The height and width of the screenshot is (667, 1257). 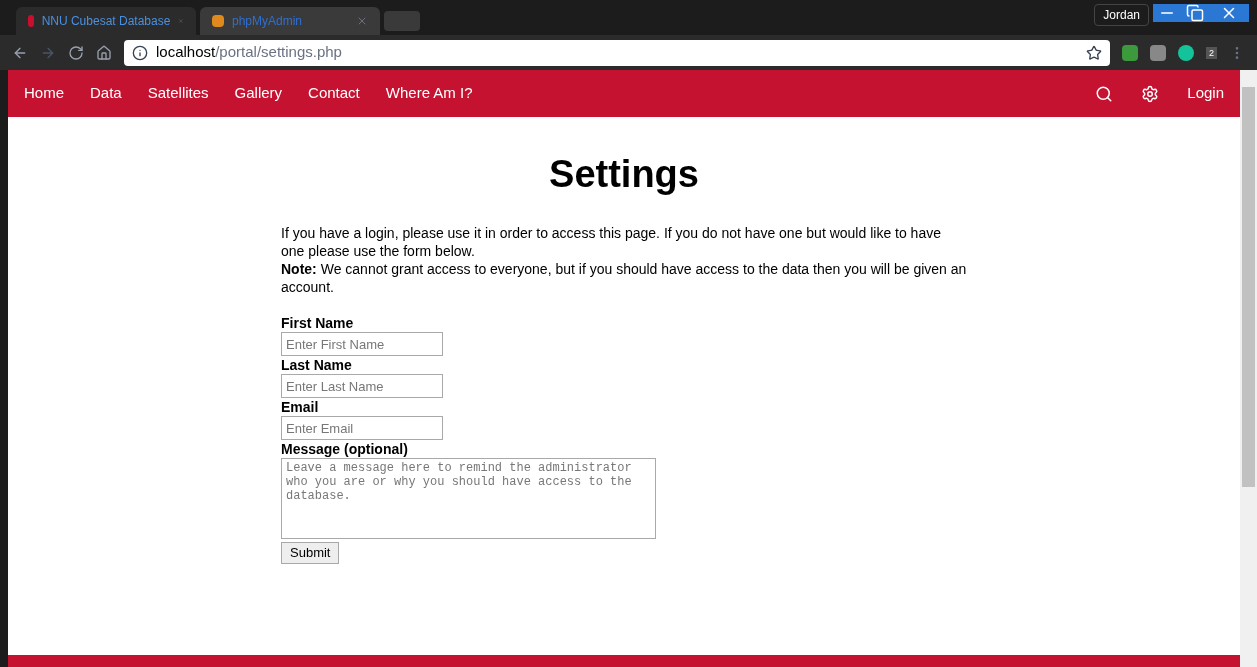 I want to click on submit-button: Submit, so click(x=310, y=553).